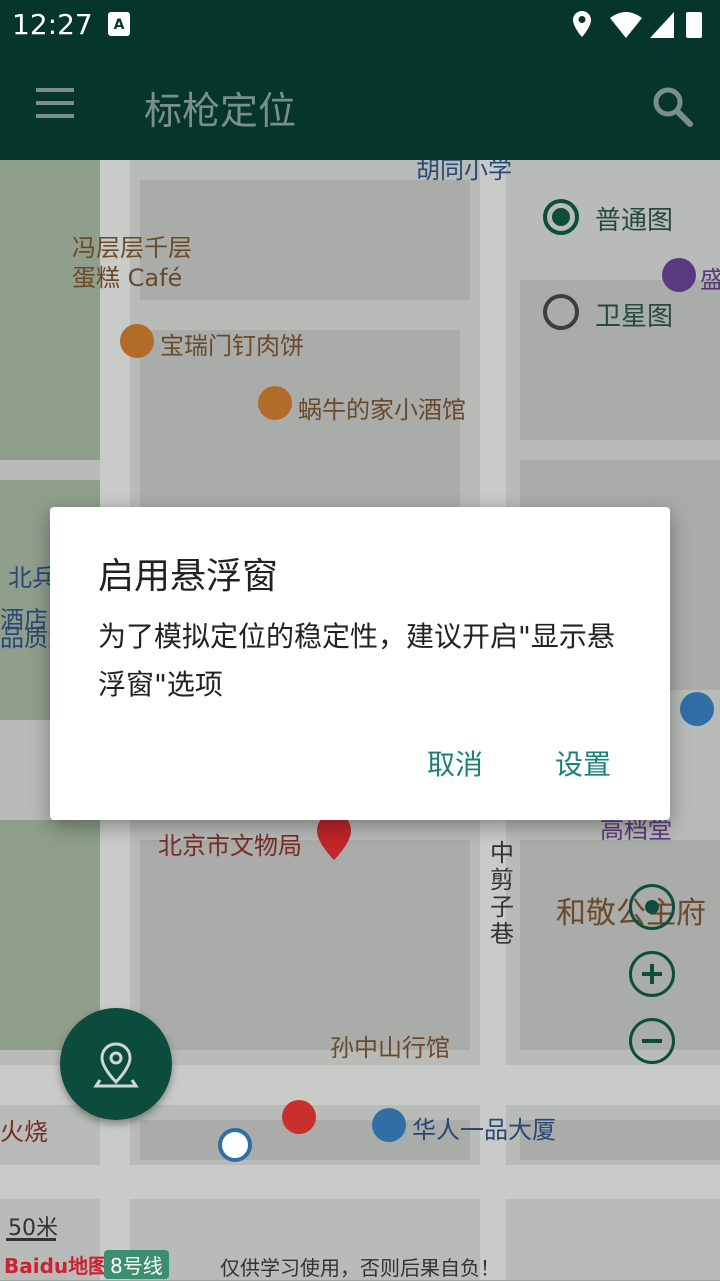 Image resolution: width=720 pixels, height=1281 pixels. What do you see at coordinates (137, 341) in the screenshot?
I see `restaurant-pin-icon` at bounding box center [137, 341].